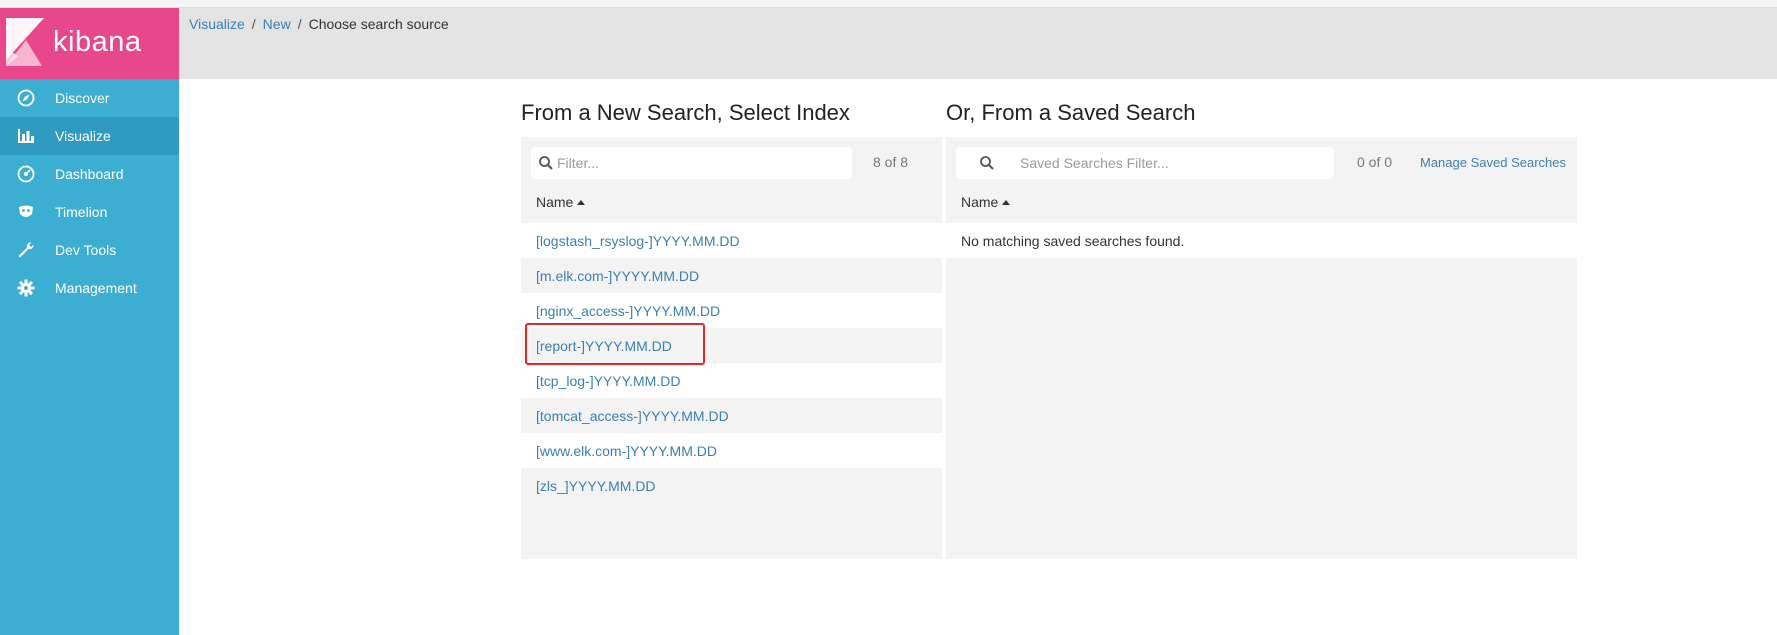 This screenshot has width=1777, height=635. I want to click on index-pattern-link: [tcp_log-]YYYY.MM.DD, so click(608, 381).